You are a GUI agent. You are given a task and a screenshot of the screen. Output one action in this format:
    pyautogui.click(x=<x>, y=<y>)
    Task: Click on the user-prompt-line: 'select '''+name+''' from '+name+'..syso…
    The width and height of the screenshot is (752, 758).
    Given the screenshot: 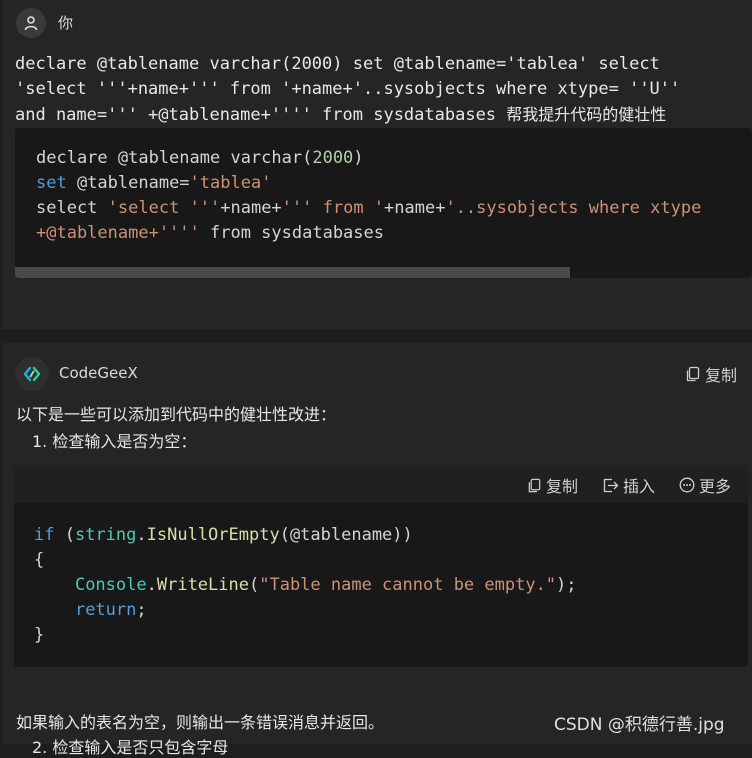 What is the action you would take?
    pyautogui.click(x=348, y=89)
    